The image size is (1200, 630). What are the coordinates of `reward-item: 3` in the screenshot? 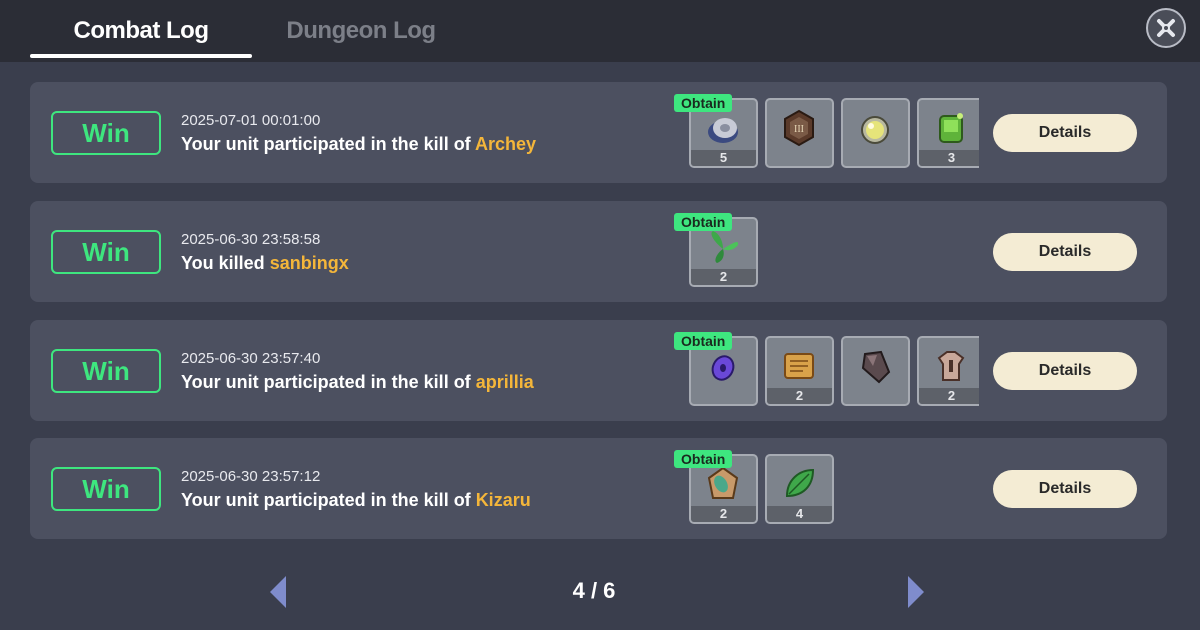 It's located at (948, 133).